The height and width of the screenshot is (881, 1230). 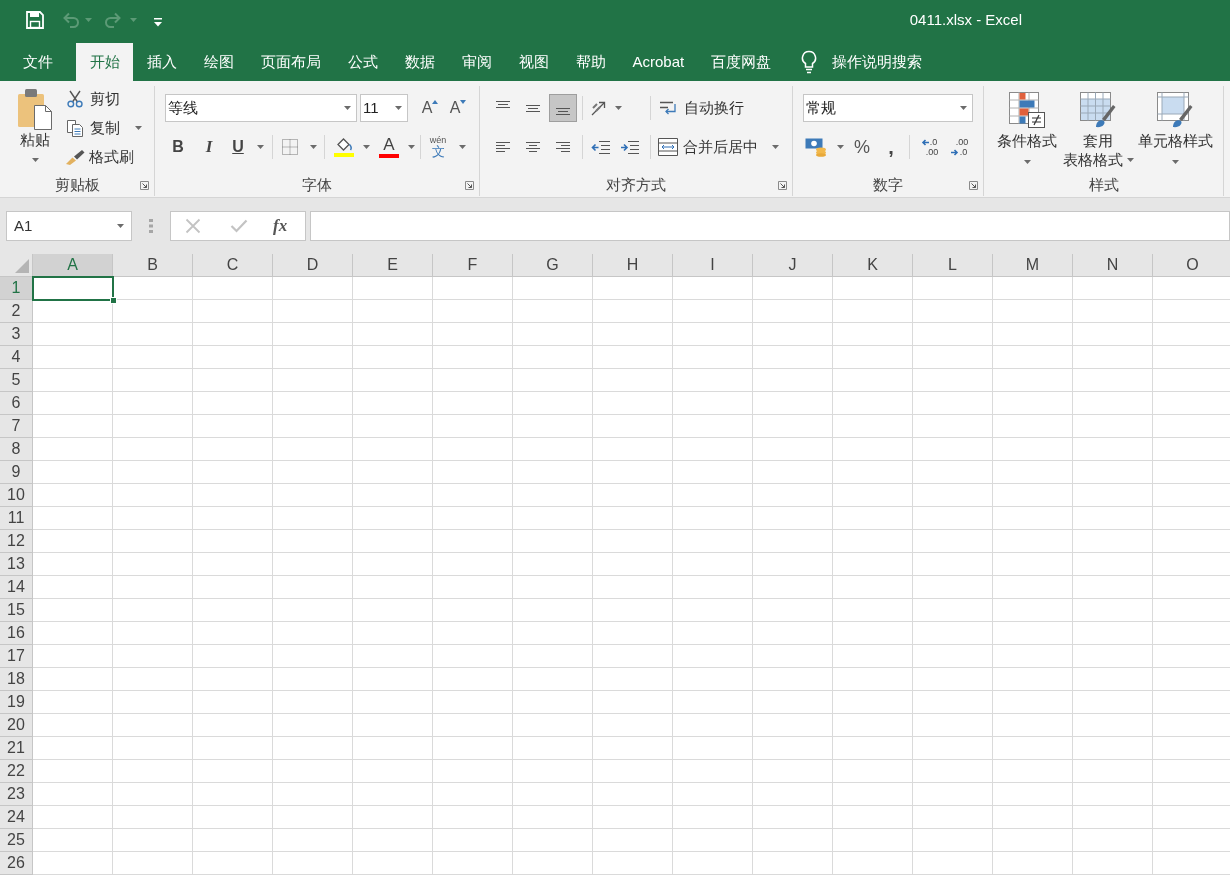 I want to click on table-style-button: 套用 表格格式, so click(x=1098, y=130).